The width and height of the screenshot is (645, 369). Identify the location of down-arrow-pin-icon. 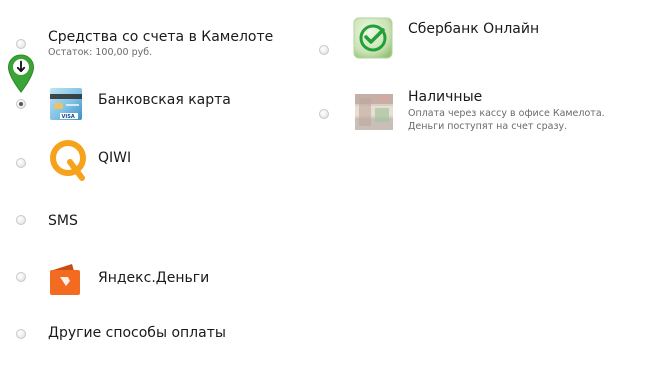
(21, 75).